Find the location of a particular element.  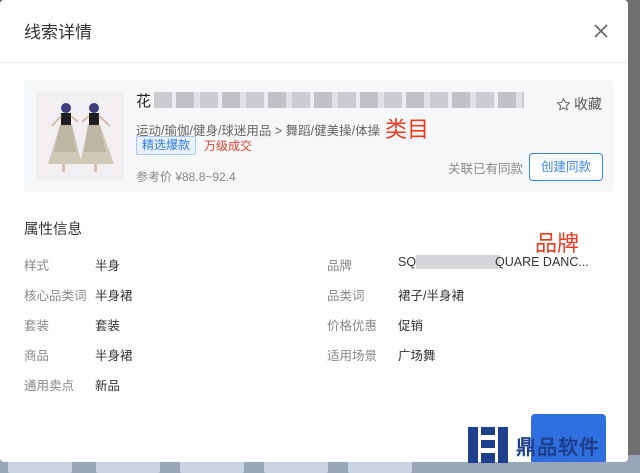

favorite-button: 收藏 is located at coordinates (579, 104).